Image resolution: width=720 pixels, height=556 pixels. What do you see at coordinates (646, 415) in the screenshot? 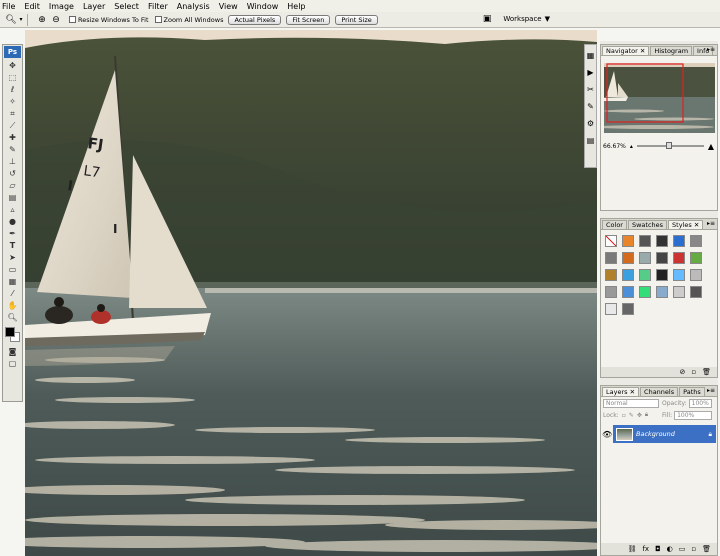
I see `lock-all-icon: 🔒︎` at bounding box center [646, 415].